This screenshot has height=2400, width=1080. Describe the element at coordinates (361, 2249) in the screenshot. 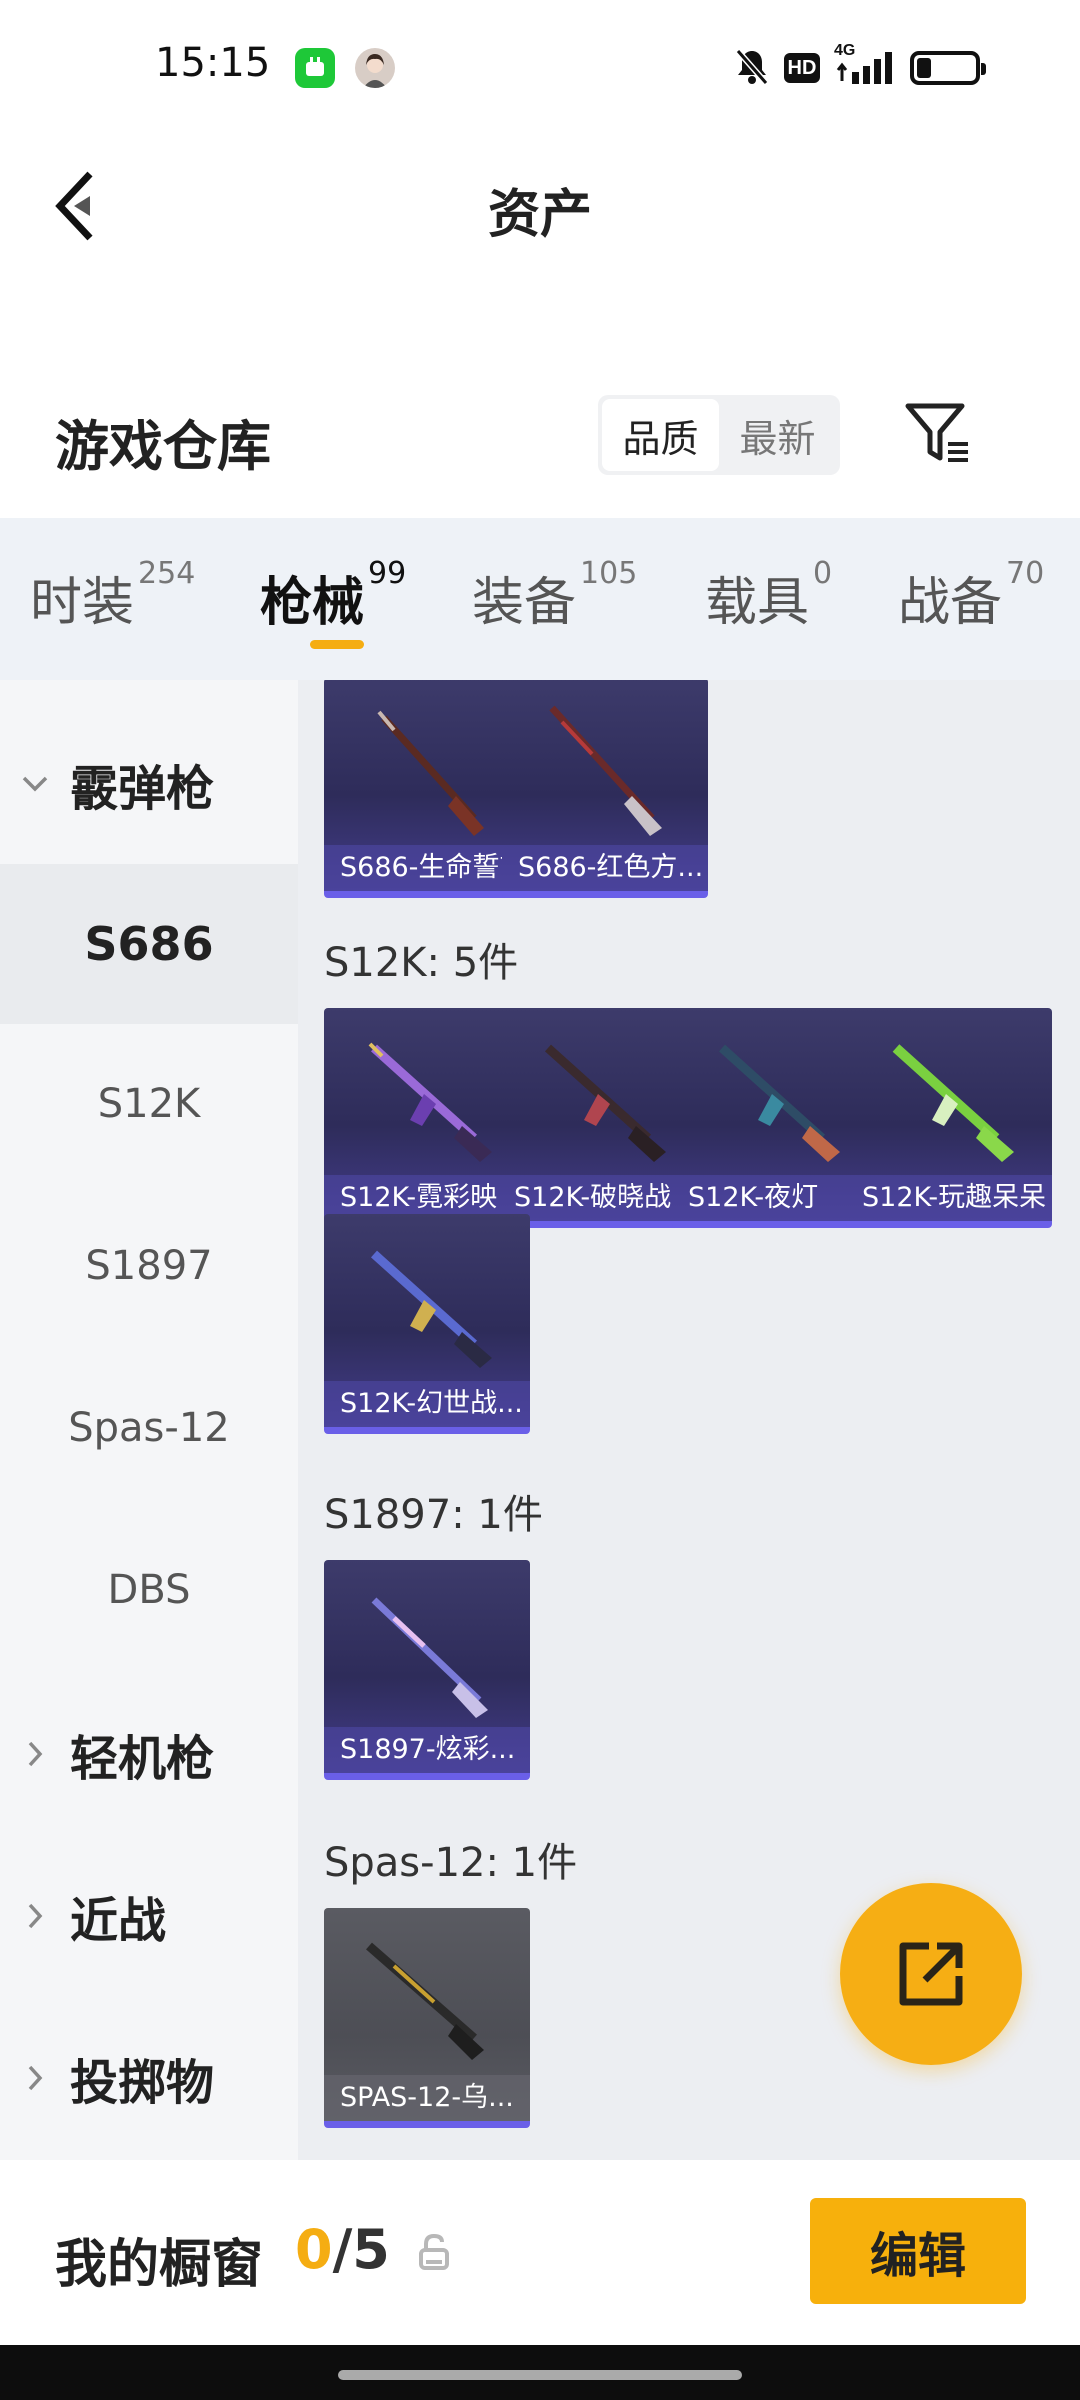

I see `showcase-total: /5` at that location.